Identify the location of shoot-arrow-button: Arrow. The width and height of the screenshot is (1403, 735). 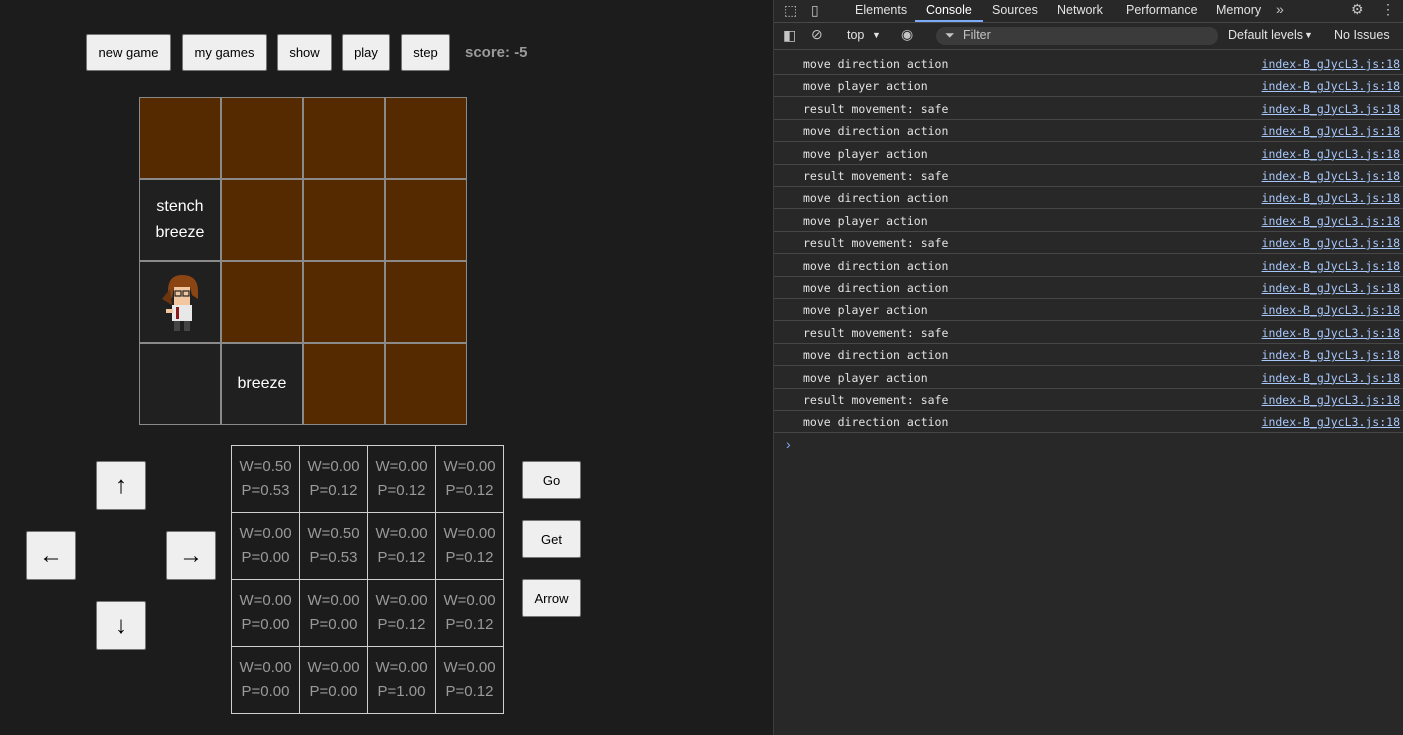
(551, 598).